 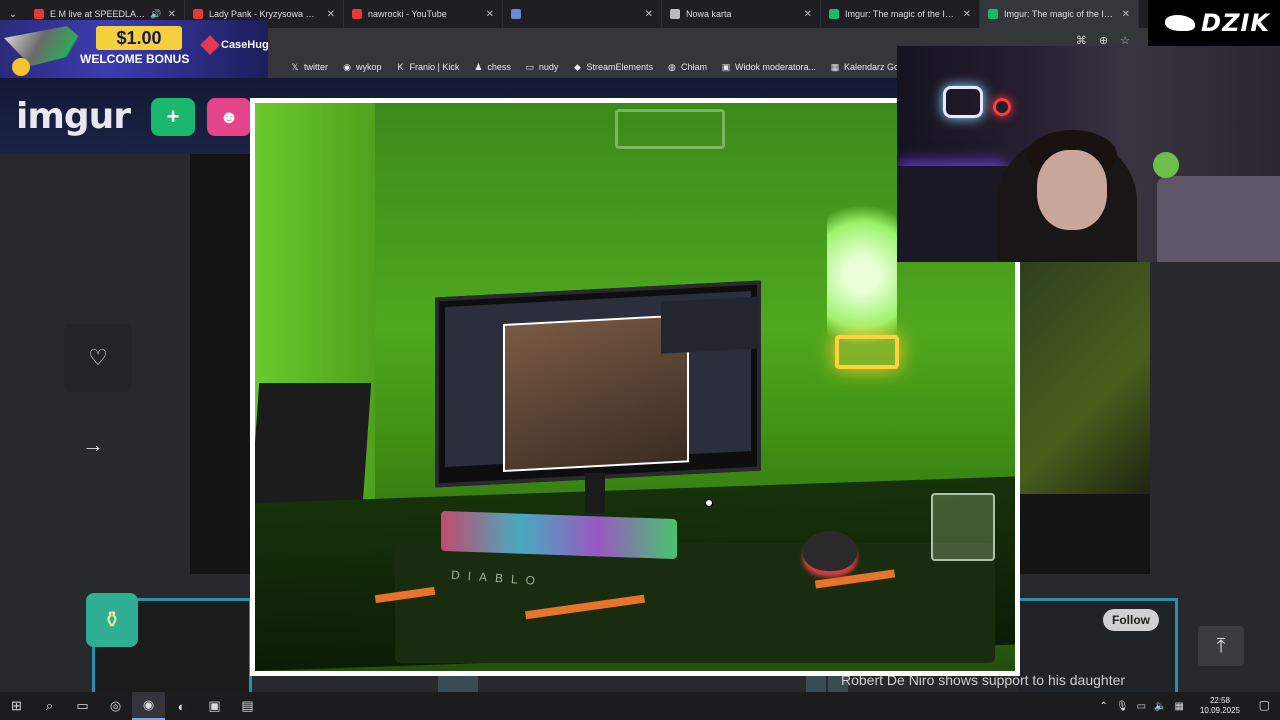 What do you see at coordinates (602, 381) in the screenshot?
I see `photo-monitor-screen` at bounding box center [602, 381].